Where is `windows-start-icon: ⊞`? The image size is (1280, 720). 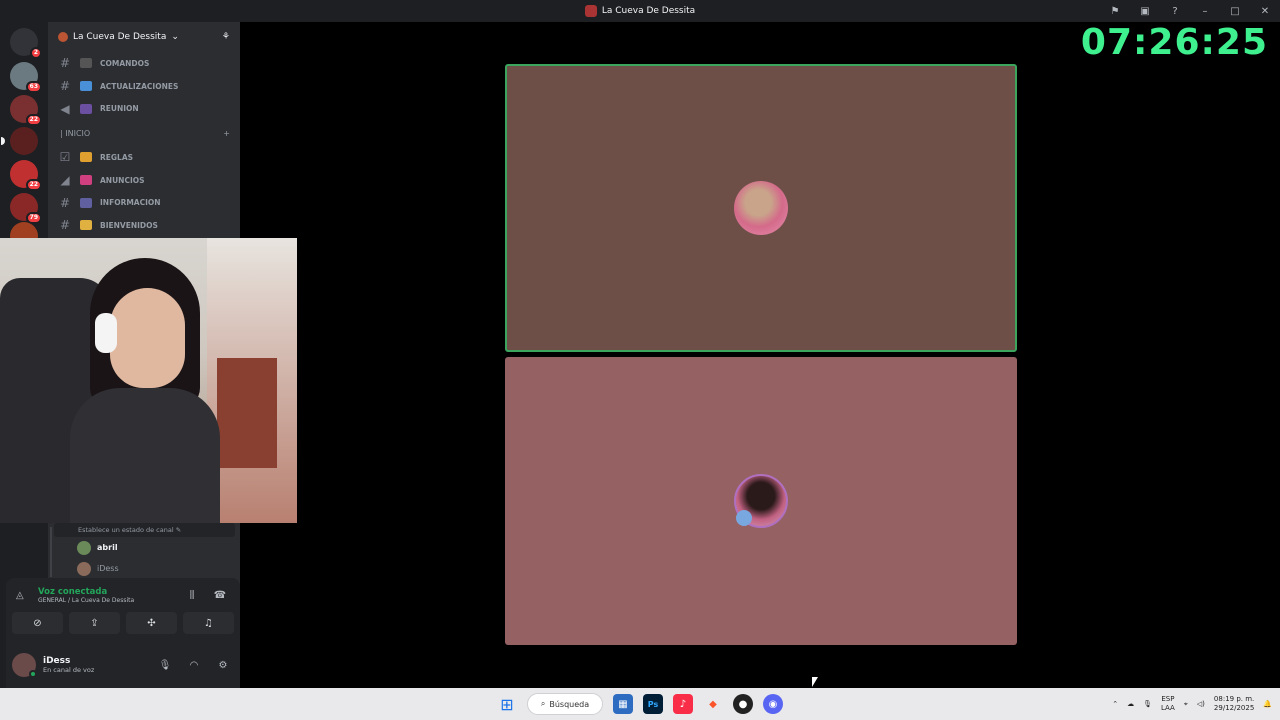 windows-start-icon: ⊞ is located at coordinates (507, 704).